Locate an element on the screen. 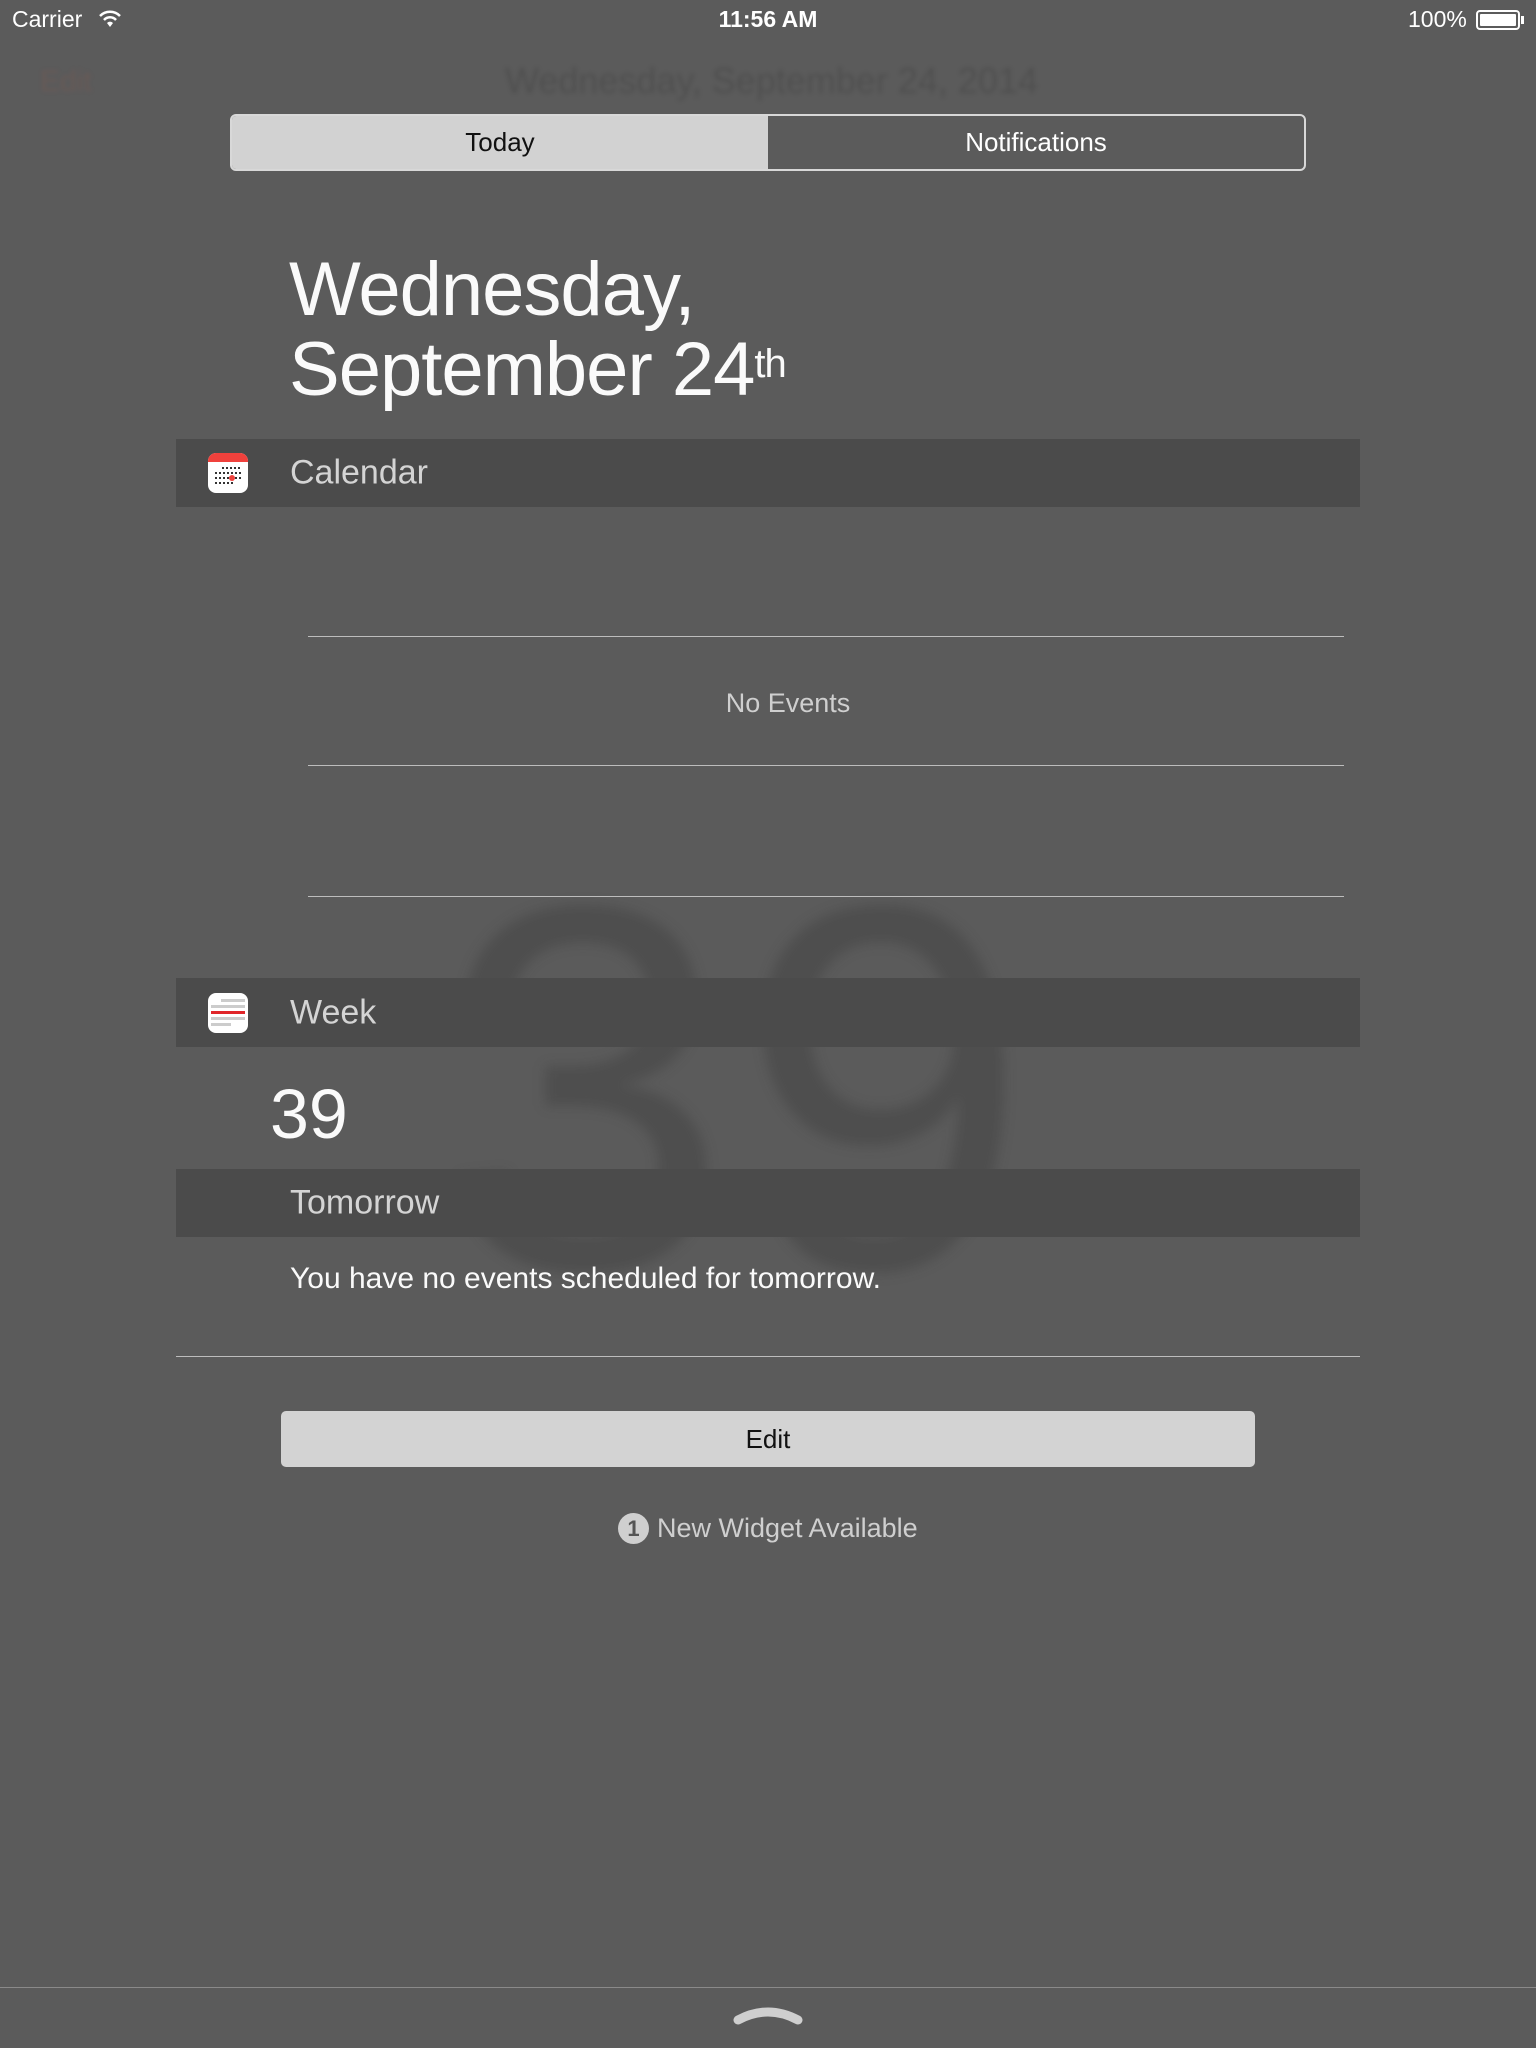 Image resolution: width=1536 pixels, height=2048 pixels. new-widget-label: New Widget Available is located at coordinates (787, 1528).